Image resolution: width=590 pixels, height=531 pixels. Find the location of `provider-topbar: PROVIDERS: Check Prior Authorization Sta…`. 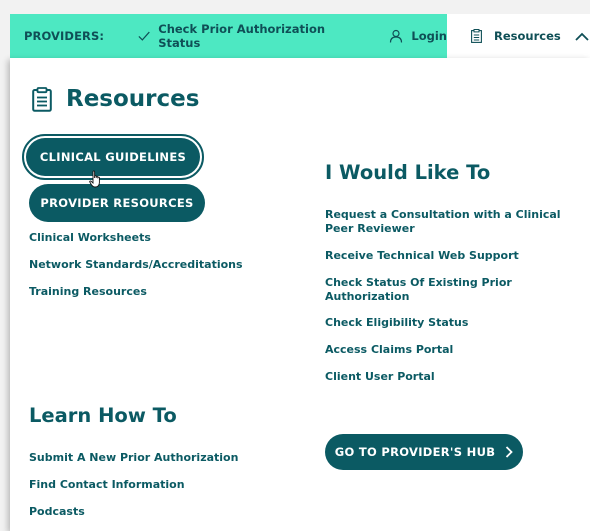

provider-topbar: PROVIDERS: Check Prior Authorization Sta… is located at coordinates (300, 36).